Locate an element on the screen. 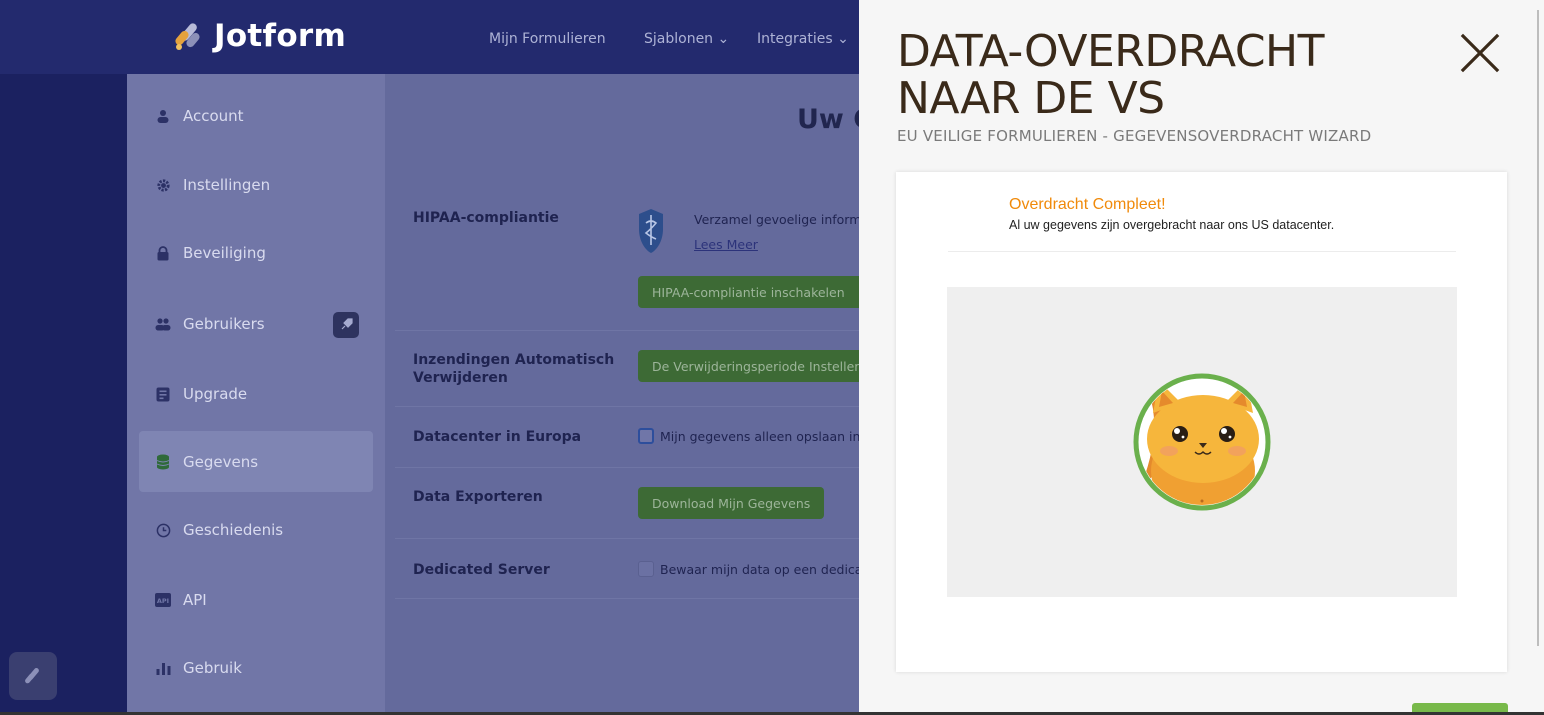 This screenshot has width=1544, height=715. sidebar-item-data: Gegevens is located at coordinates (206, 462).